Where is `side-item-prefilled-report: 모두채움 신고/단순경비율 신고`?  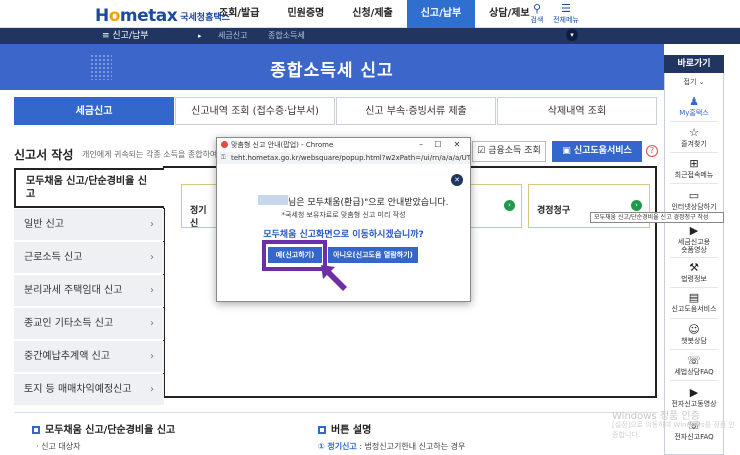
side-item-prefilled-report: 모두채움 신고/단순경비율 신고 is located at coordinates (89, 188).